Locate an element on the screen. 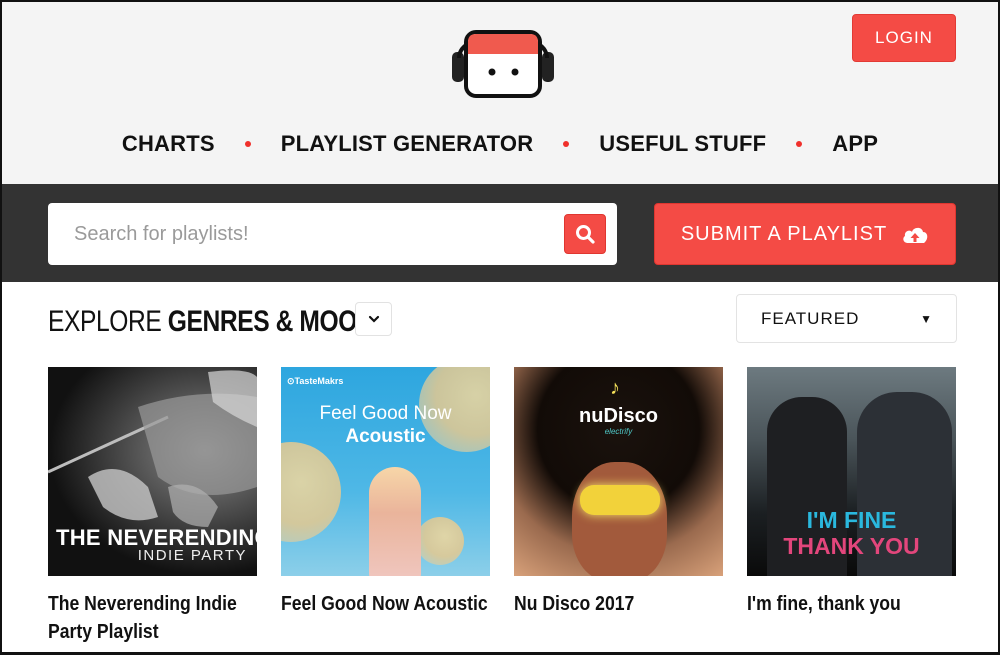 The height and width of the screenshot is (655, 1000). cover-title-line2: THANK YOU is located at coordinates (851, 546).